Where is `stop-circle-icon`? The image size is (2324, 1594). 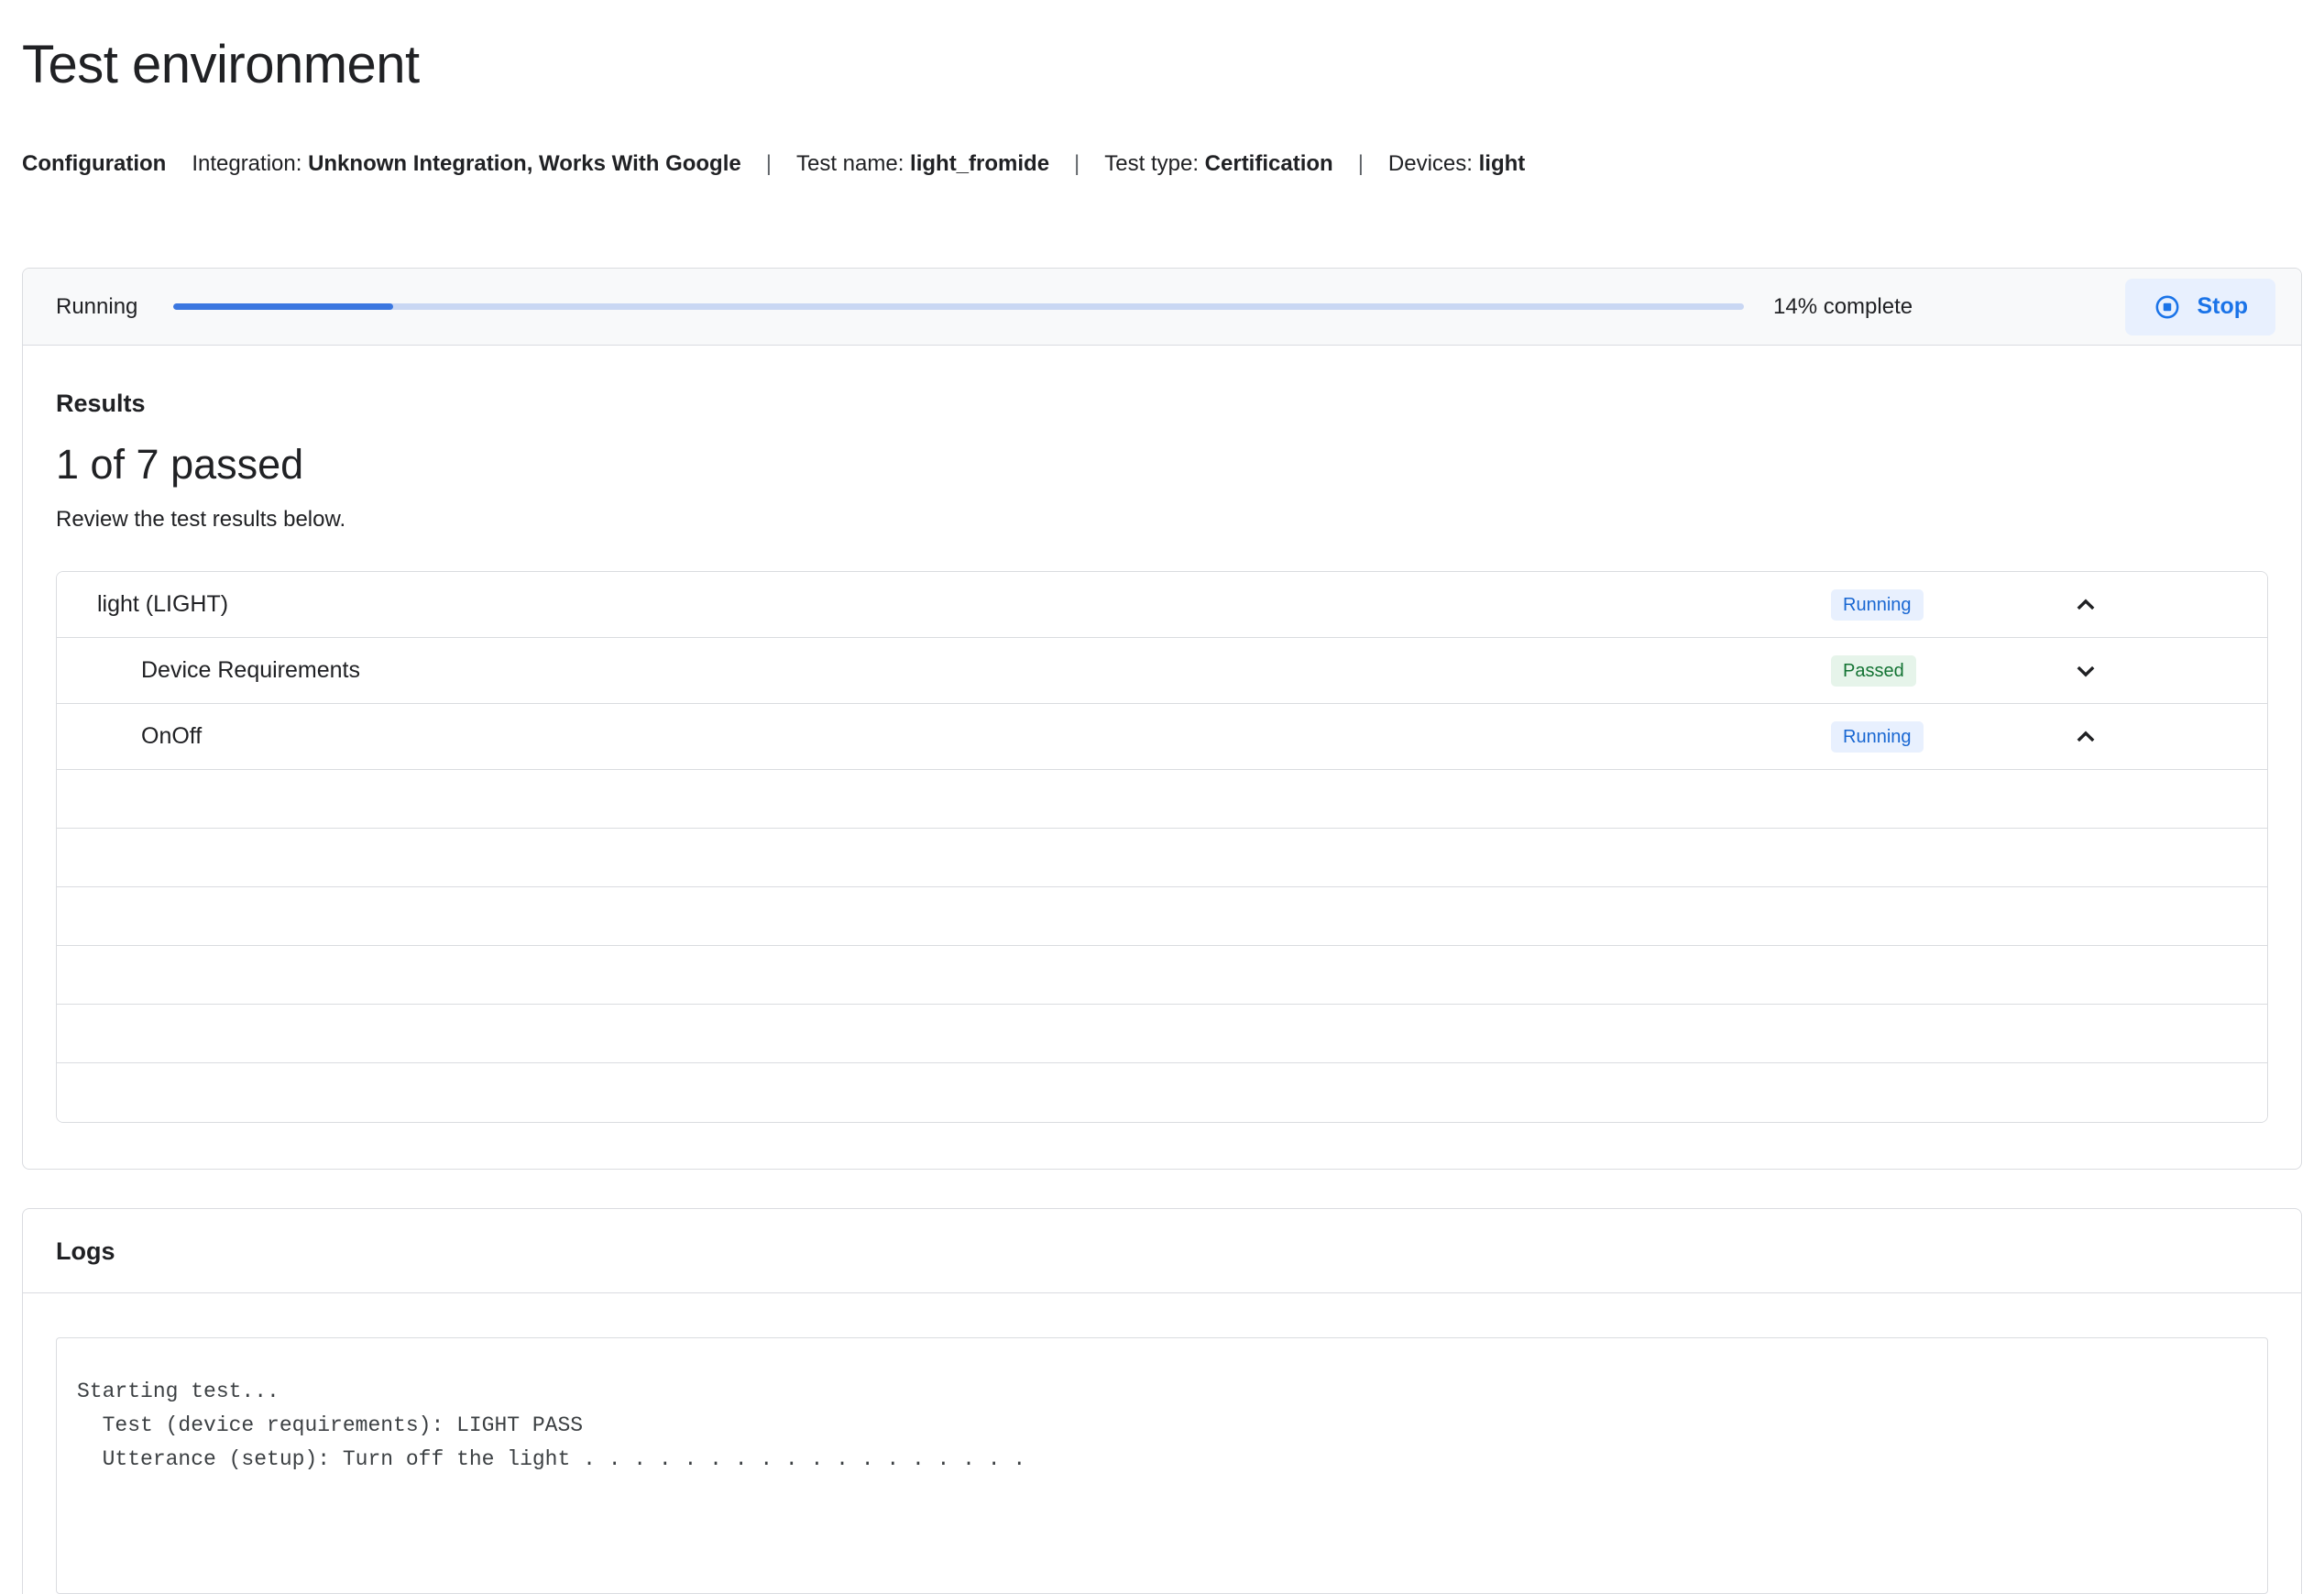
stop-circle-icon is located at coordinates (2167, 306).